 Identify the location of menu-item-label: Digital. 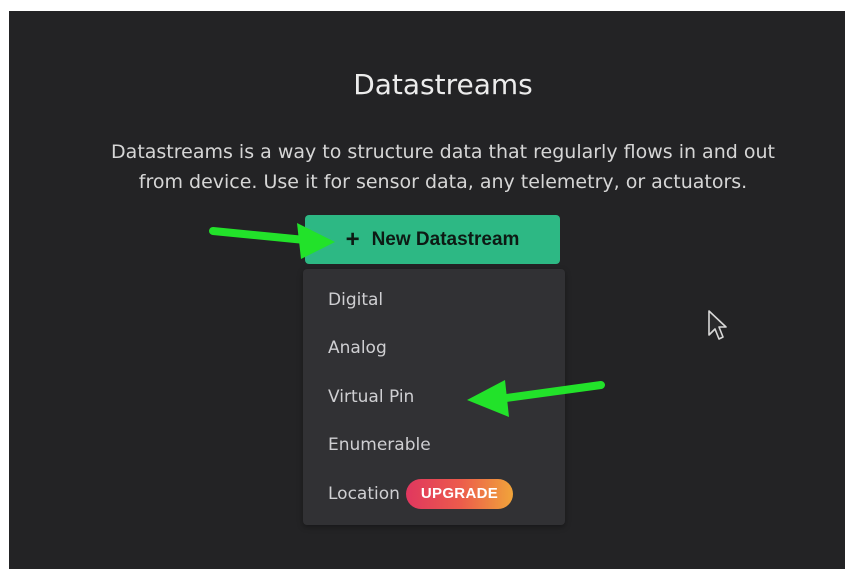
(356, 300).